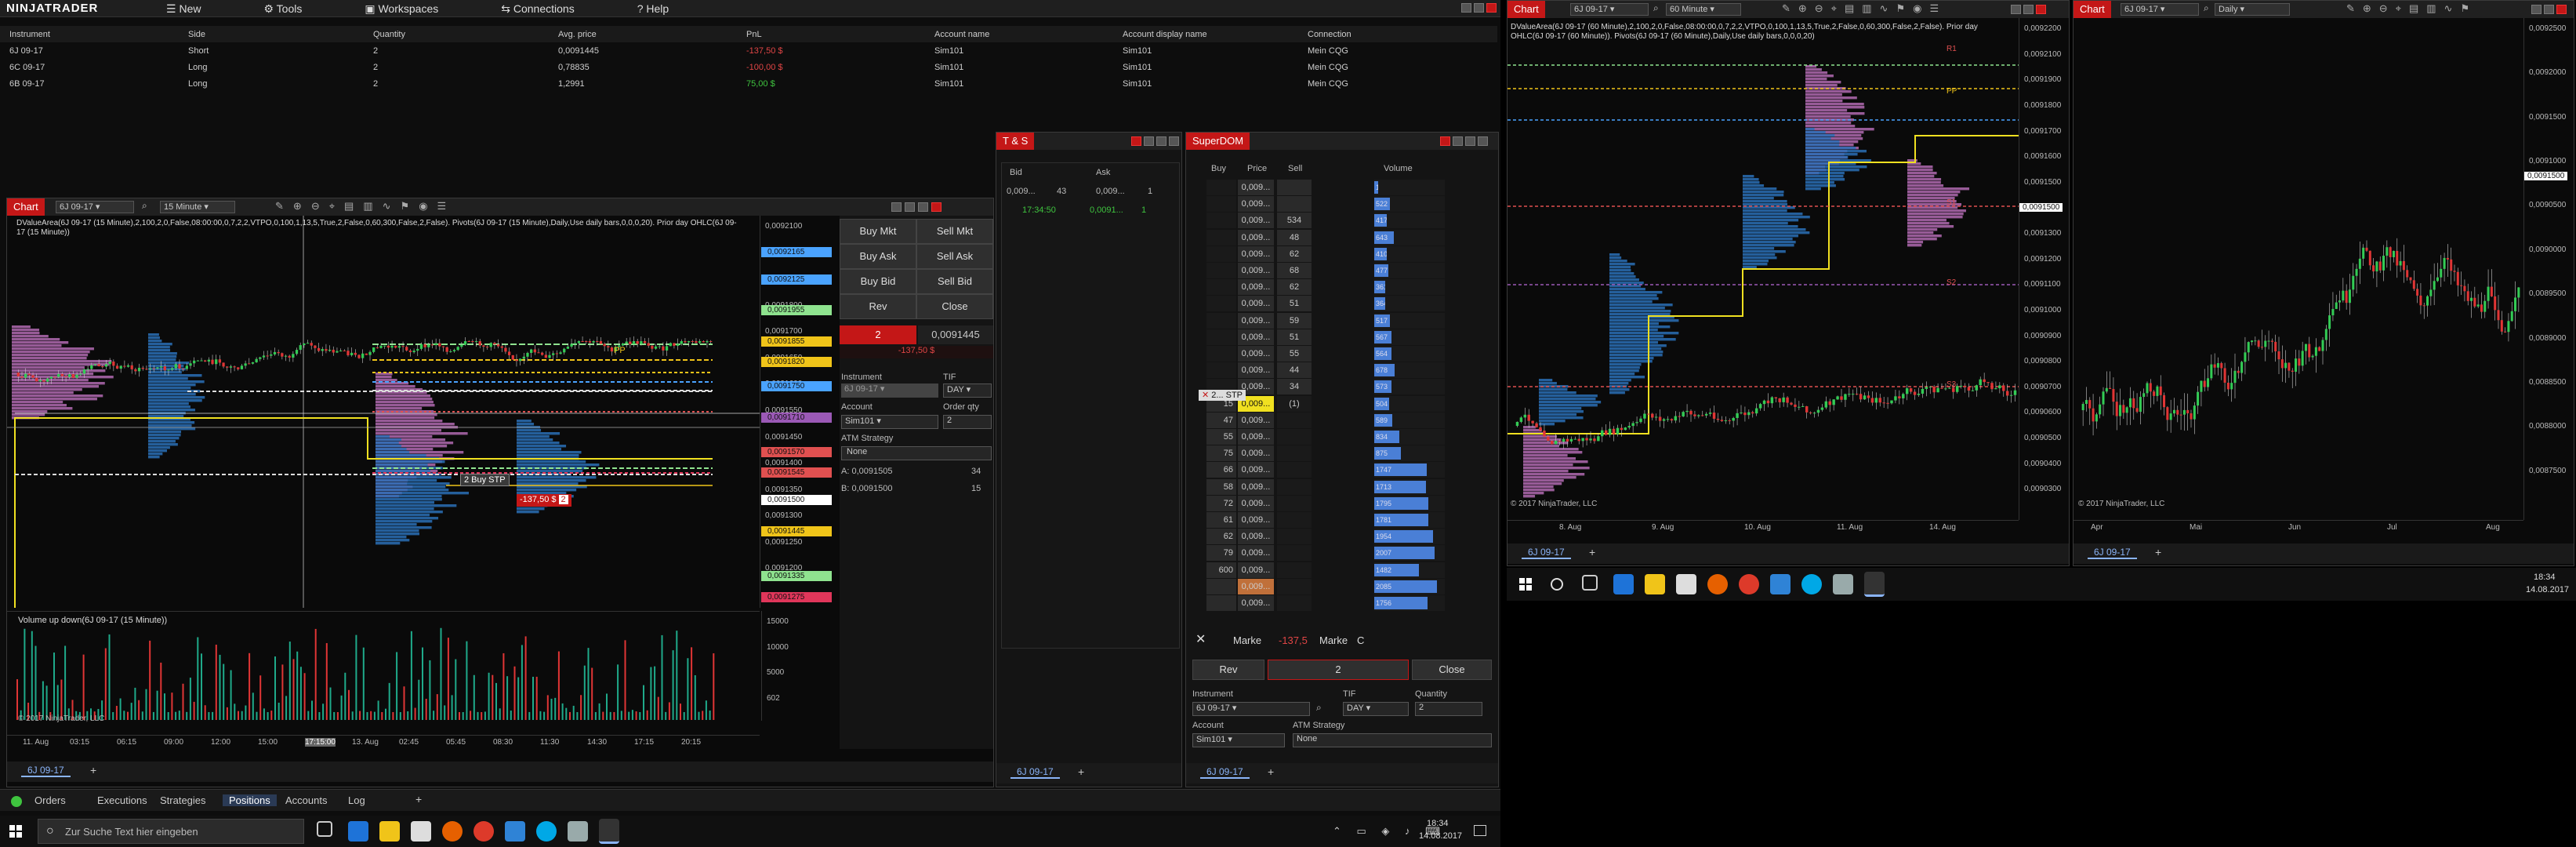  I want to click on header-account-name: Account name, so click(1028, 34).